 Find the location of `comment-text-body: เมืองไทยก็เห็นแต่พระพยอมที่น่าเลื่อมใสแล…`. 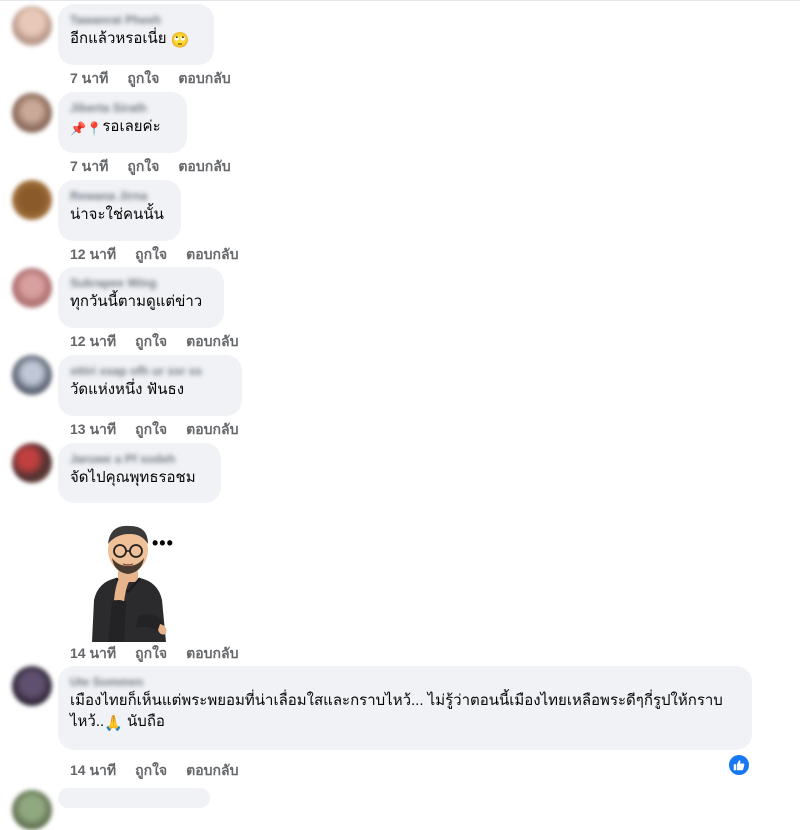

comment-text-body: เมืองไทยก็เห็นแต่พระพยอมที่น่าเลื่อมใสแล… is located at coordinates (396, 711).